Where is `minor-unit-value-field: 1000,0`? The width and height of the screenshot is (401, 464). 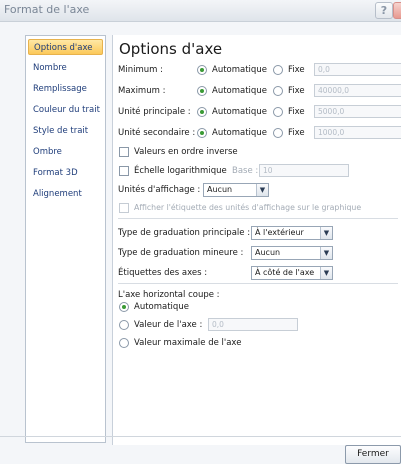 minor-unit-value-field: 1000,0 is located at coordinates (357, 132).